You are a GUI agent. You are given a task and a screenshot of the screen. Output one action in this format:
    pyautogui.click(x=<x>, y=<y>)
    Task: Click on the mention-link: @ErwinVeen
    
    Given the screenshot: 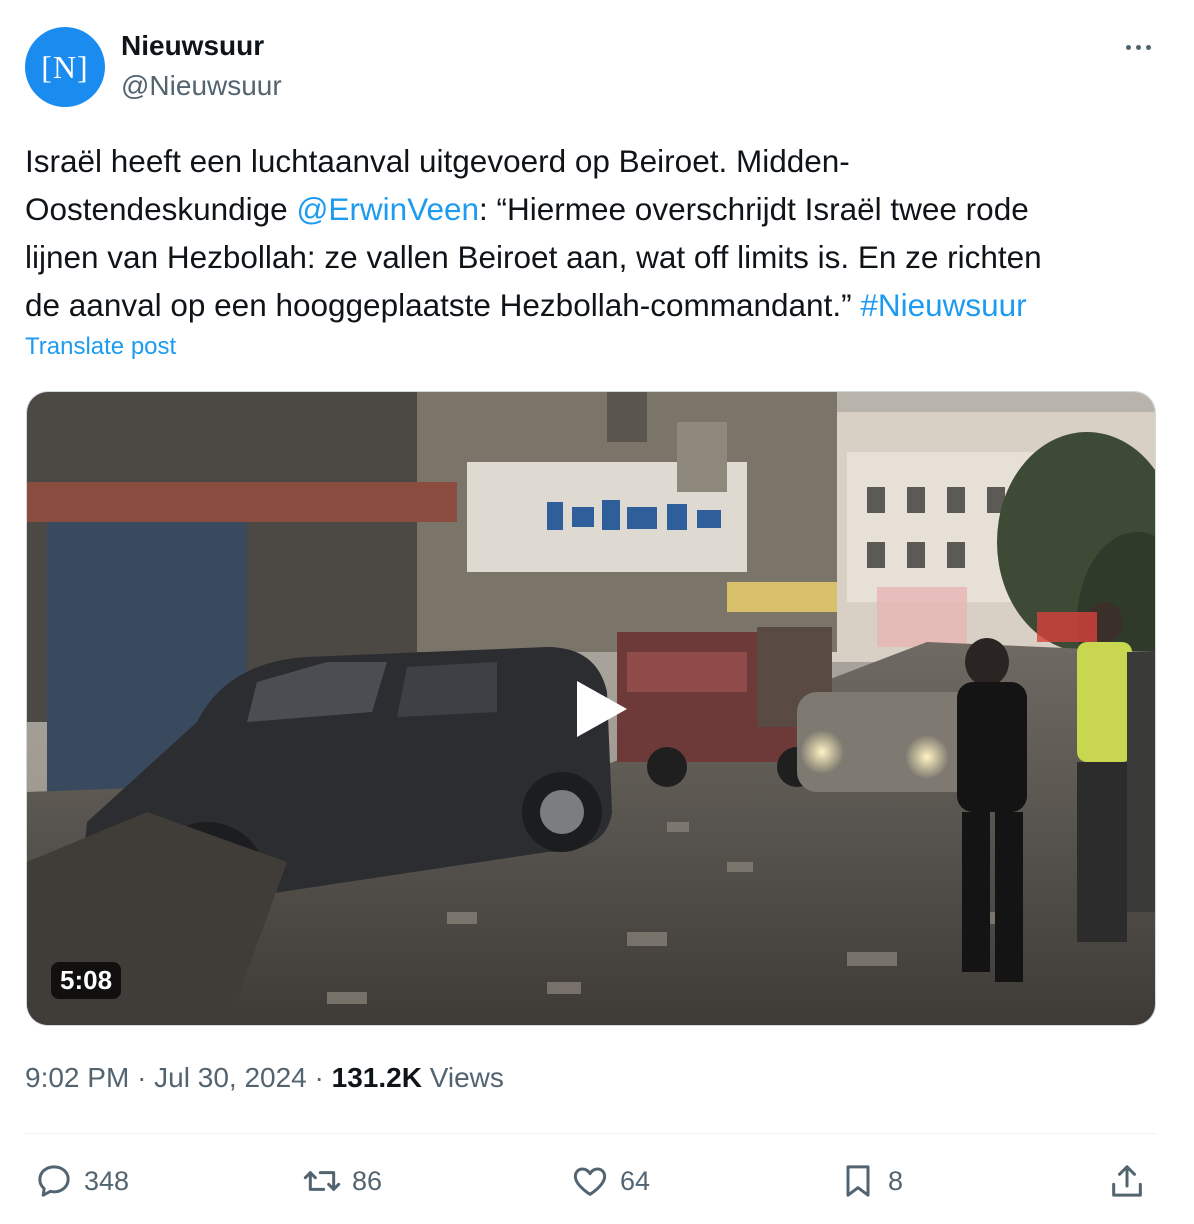 What is the action you would take?
    pyautogui.click(x=387, y=209)
    